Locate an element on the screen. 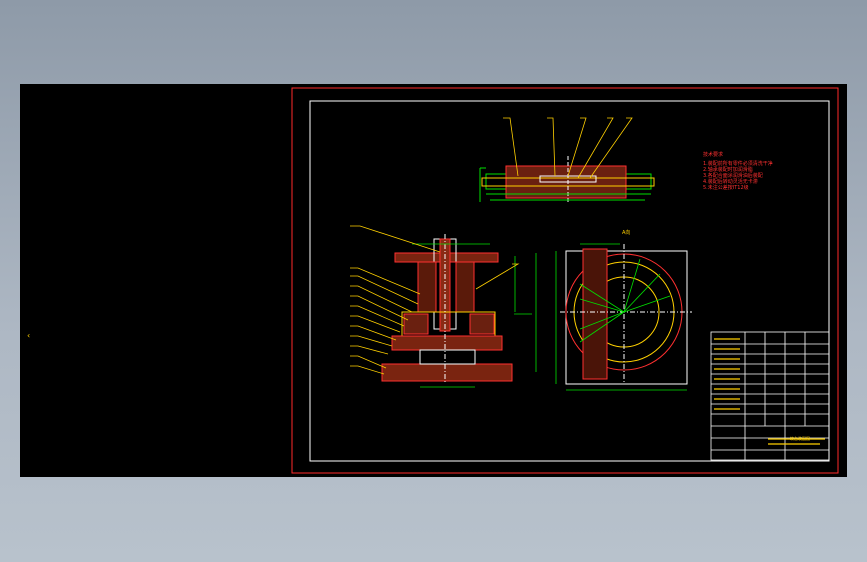 The width and height of the screenshot is (867, 562). notes-title: 技术要求 is located at coordinates (713, 155).